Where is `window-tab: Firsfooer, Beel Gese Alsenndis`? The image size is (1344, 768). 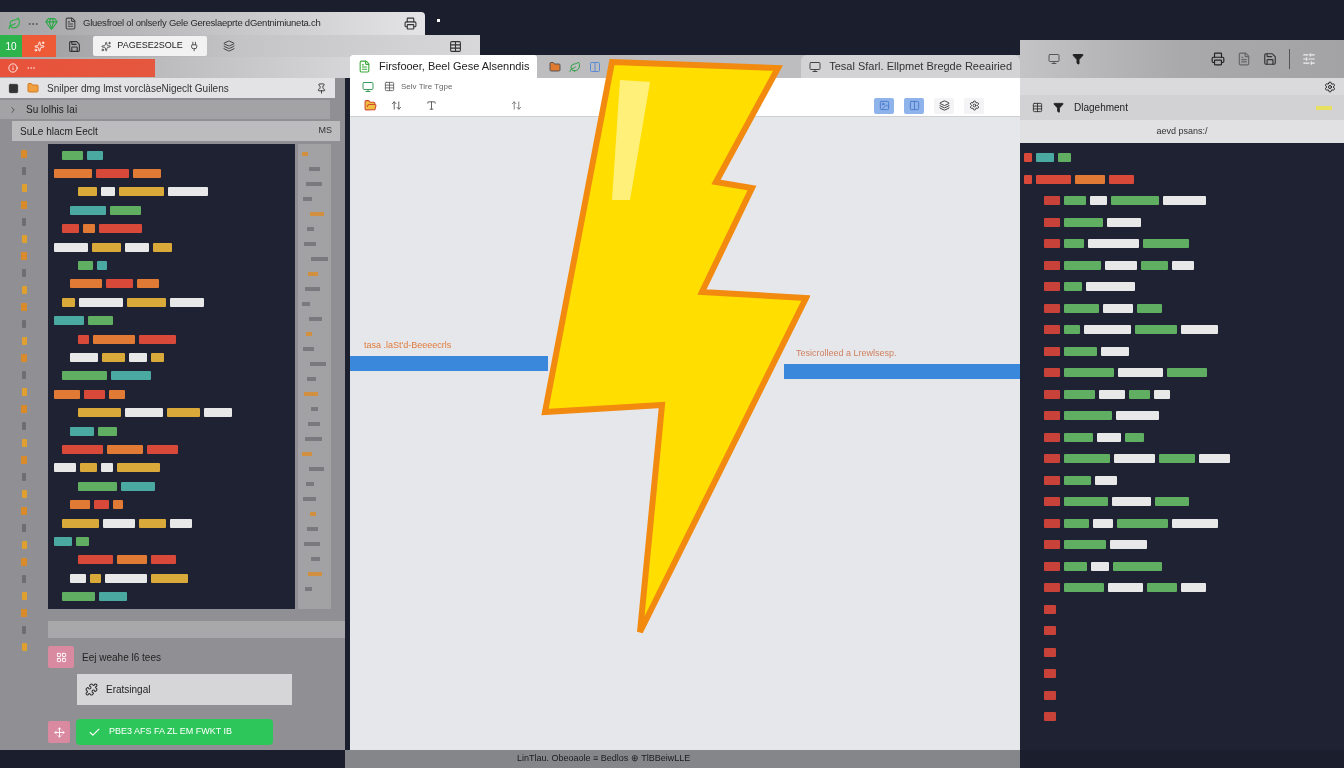
window-tab: Firsfooer, Beel Gese Alsenndis is located at coordinates (444, 66).